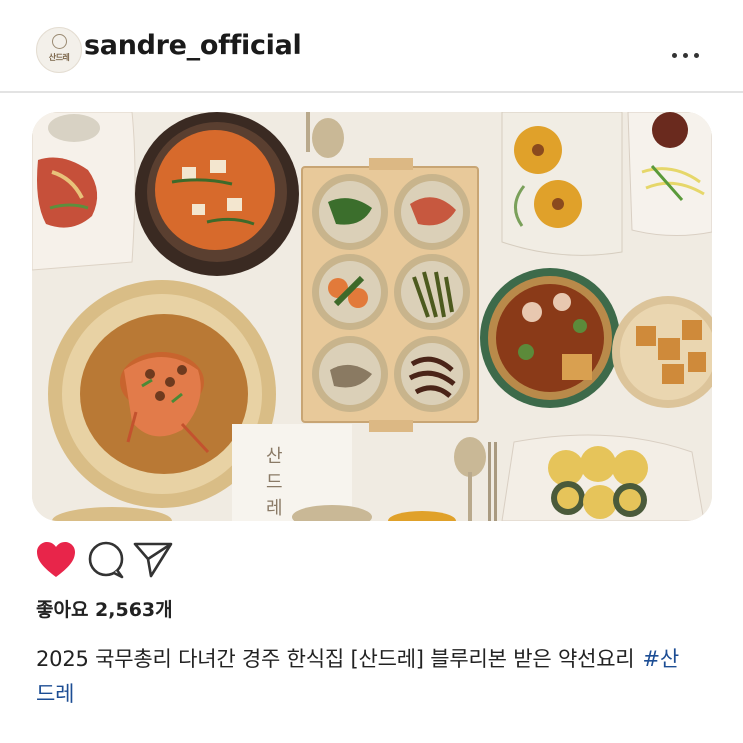  What do you see at coordinates (56, 560) in the screenshot?
I see `heart-filled-icon` at bounding box center [56, 560].